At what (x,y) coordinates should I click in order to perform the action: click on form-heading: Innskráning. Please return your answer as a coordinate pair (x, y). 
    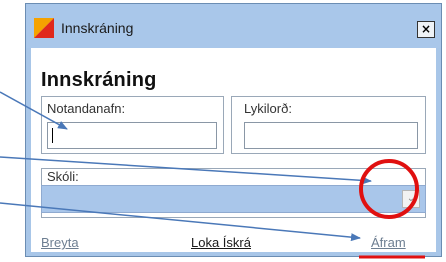
    Looking at the image, I should click on (99, 80).